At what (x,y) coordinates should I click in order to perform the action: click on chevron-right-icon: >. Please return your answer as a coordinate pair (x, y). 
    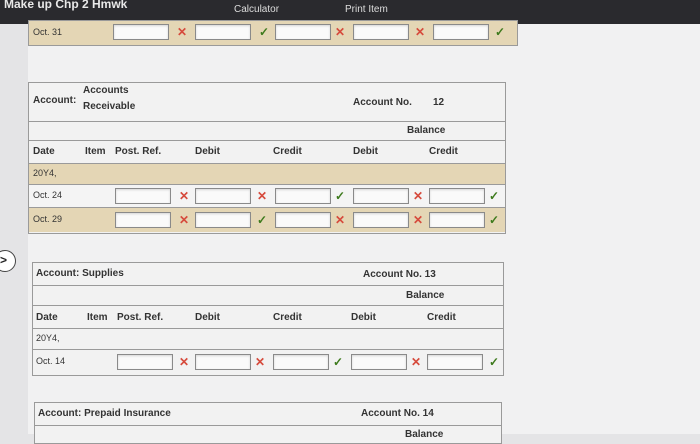
    Looking at the image, I should click on (4, 260).